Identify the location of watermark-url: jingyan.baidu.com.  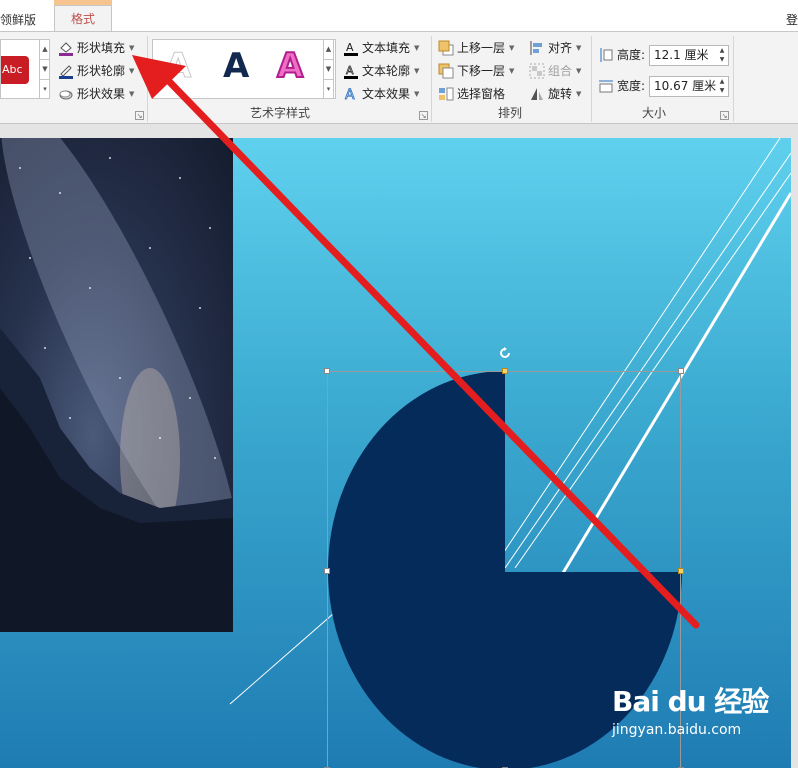
(677, 730).